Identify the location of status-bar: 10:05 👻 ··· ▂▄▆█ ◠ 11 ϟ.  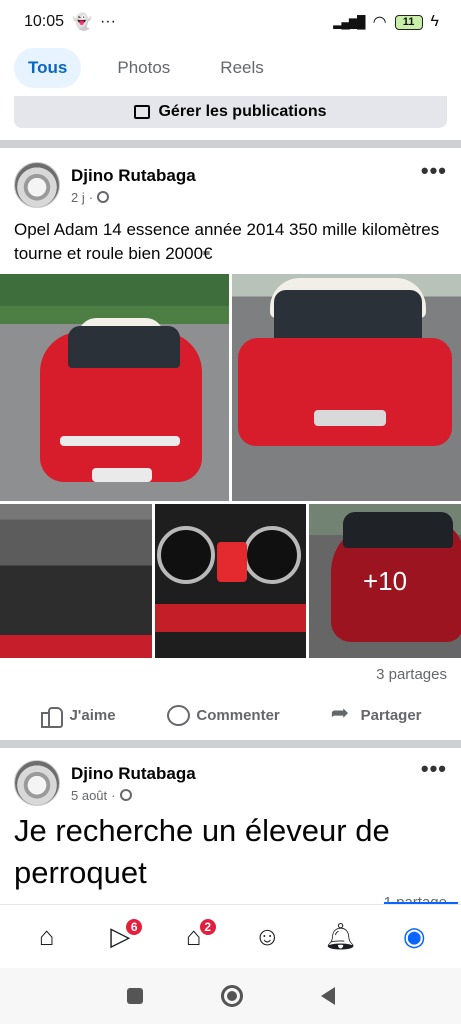
(230, 22).